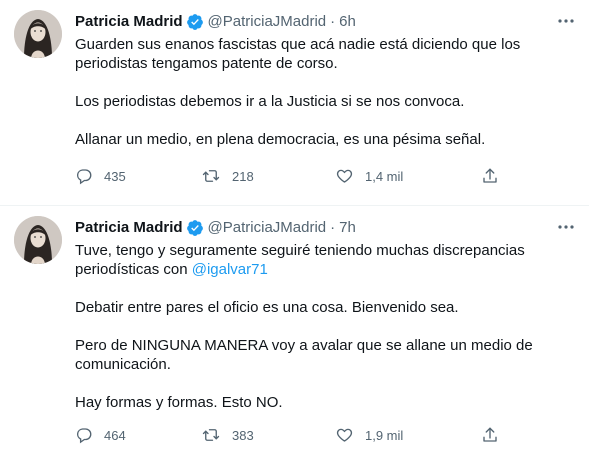 The width and height of the screenshot is (589, 450). I want to click on tweet-header: Patricia Madrid @PatriciaJMadrid · 6h, so click(215, 22).